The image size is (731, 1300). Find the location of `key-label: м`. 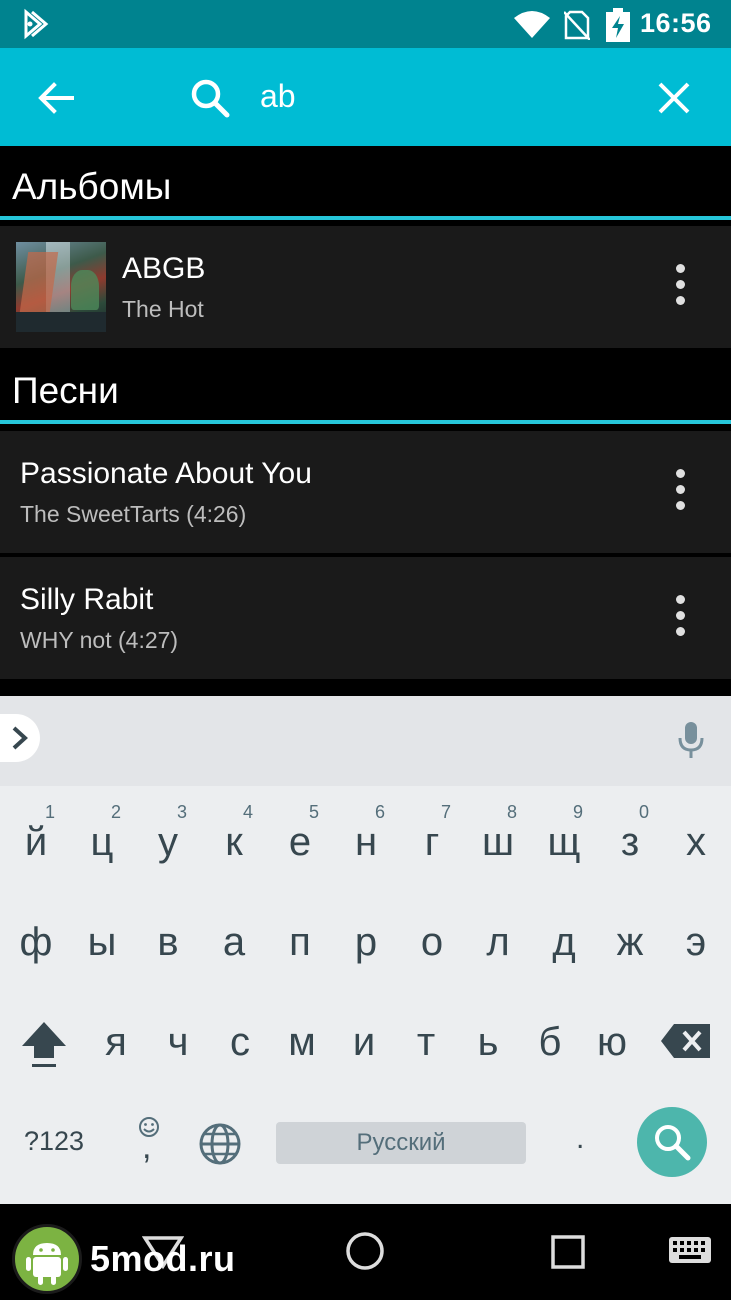

key-label: м is located at coordinates (302, 1042).